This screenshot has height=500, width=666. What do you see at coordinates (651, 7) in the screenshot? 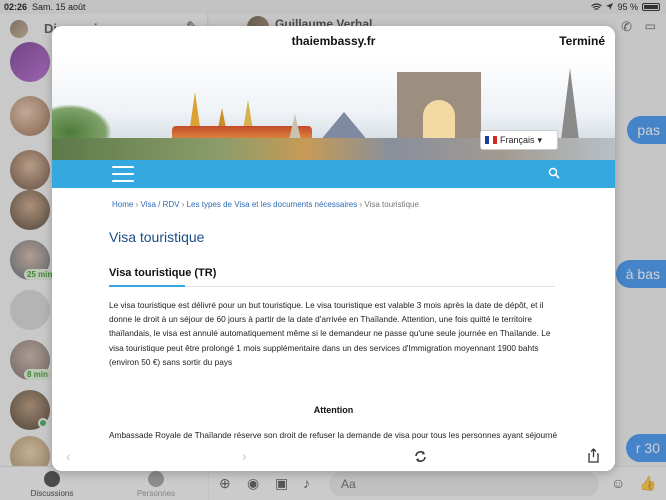
I see `battery-icon` at bounding box center [651, 7].